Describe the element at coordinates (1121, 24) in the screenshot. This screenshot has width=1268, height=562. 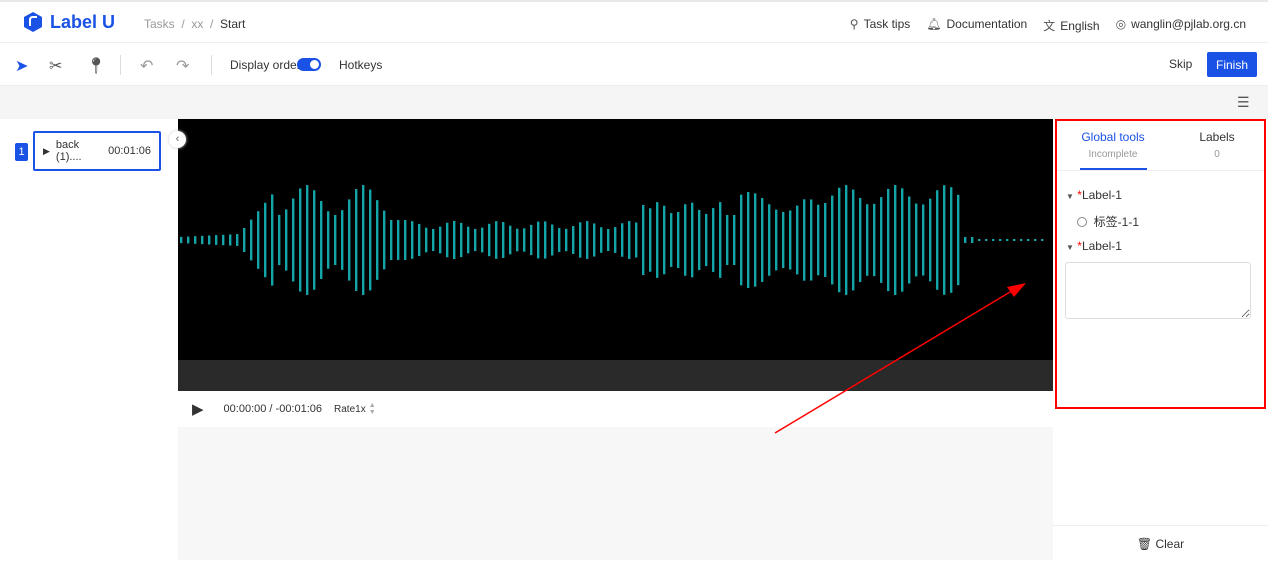
I see `user-icon: ◎` at that location.